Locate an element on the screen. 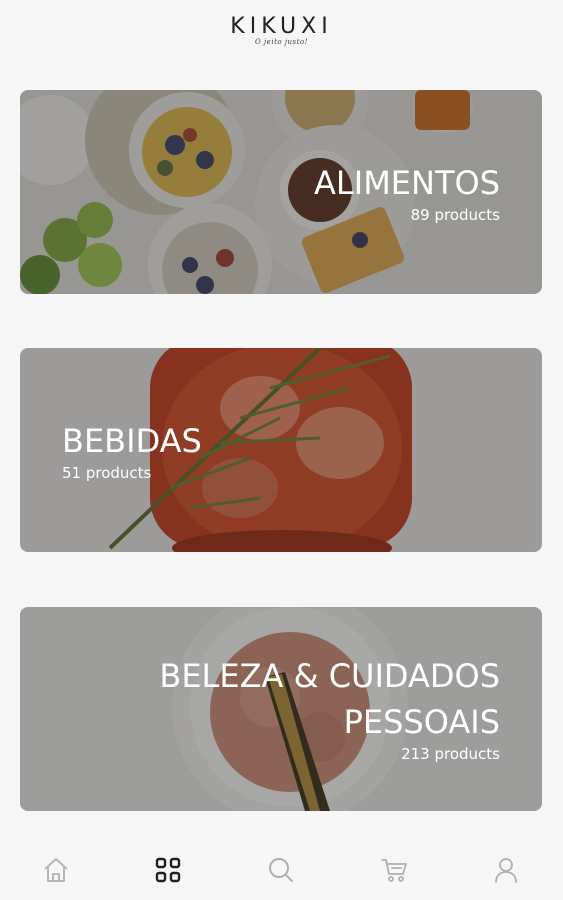 The image size is (563, 900). category-title: BELEZA & CUIDADOS PESSOAIS is located at coordinates (329, 699).